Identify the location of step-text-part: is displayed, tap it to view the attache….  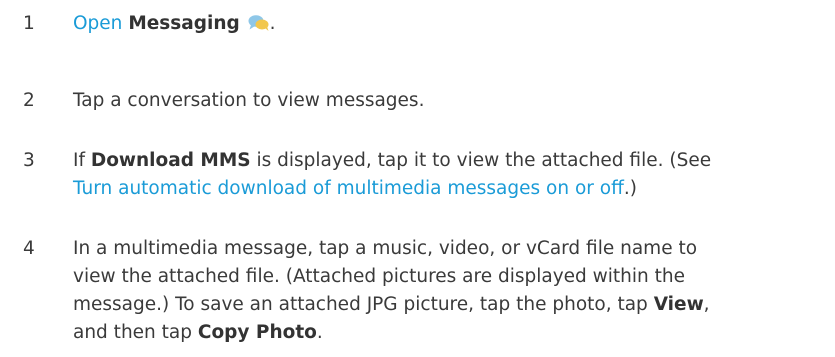
(481, 160).